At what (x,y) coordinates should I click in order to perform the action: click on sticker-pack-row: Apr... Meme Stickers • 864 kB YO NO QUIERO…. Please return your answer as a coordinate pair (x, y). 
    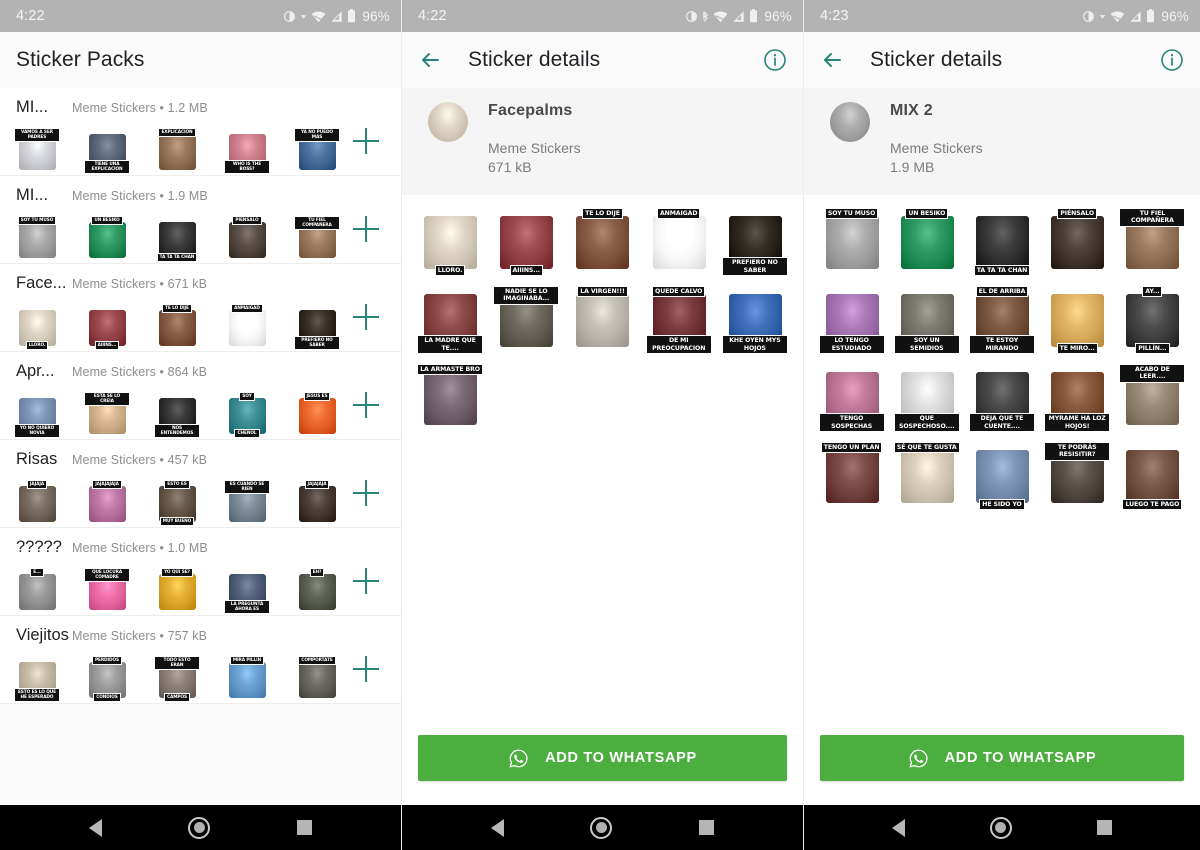
    Looking at the image, I should click on (200, 396).